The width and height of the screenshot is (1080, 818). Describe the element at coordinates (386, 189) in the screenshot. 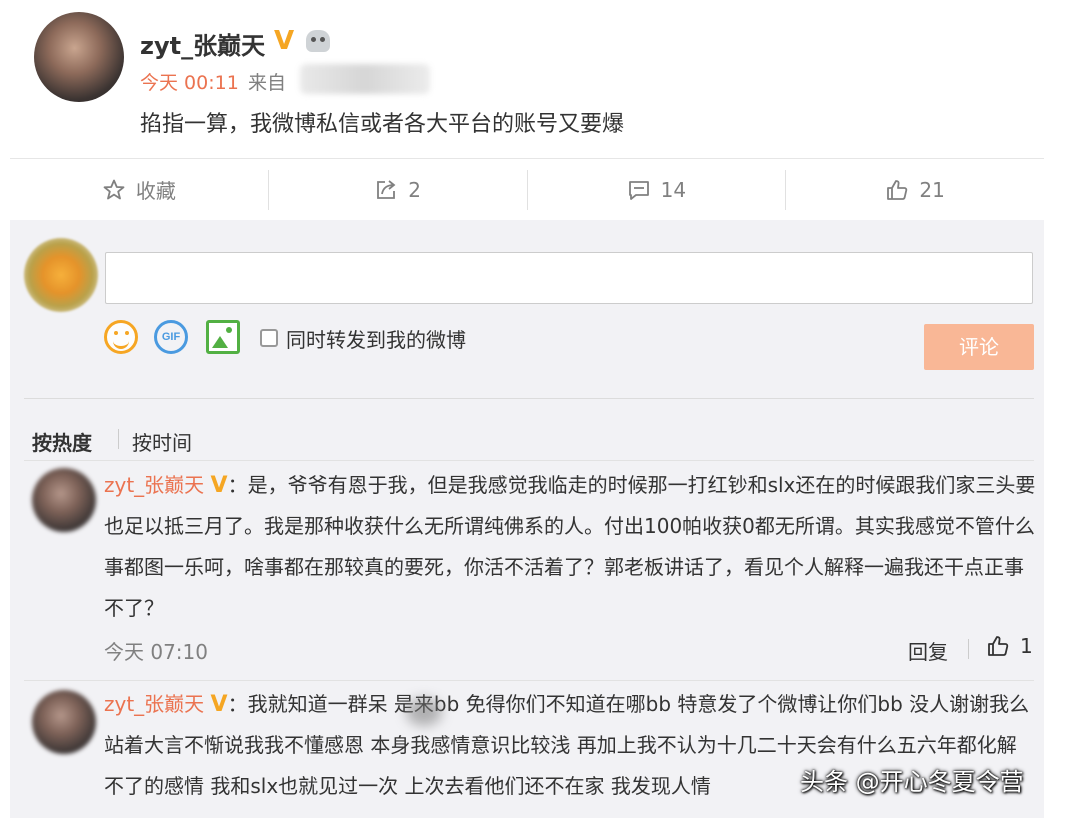

I see `repost-icon` at that location.